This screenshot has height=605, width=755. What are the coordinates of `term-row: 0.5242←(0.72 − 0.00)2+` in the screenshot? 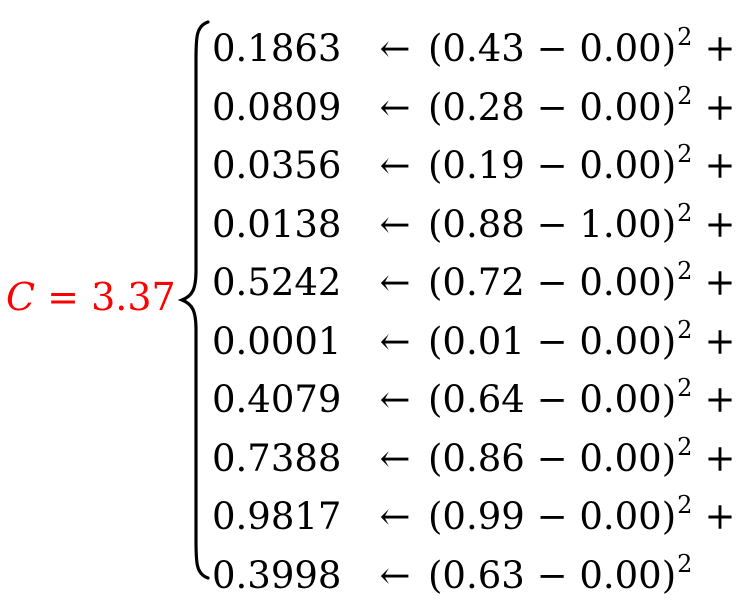 It's located at (473, 271).